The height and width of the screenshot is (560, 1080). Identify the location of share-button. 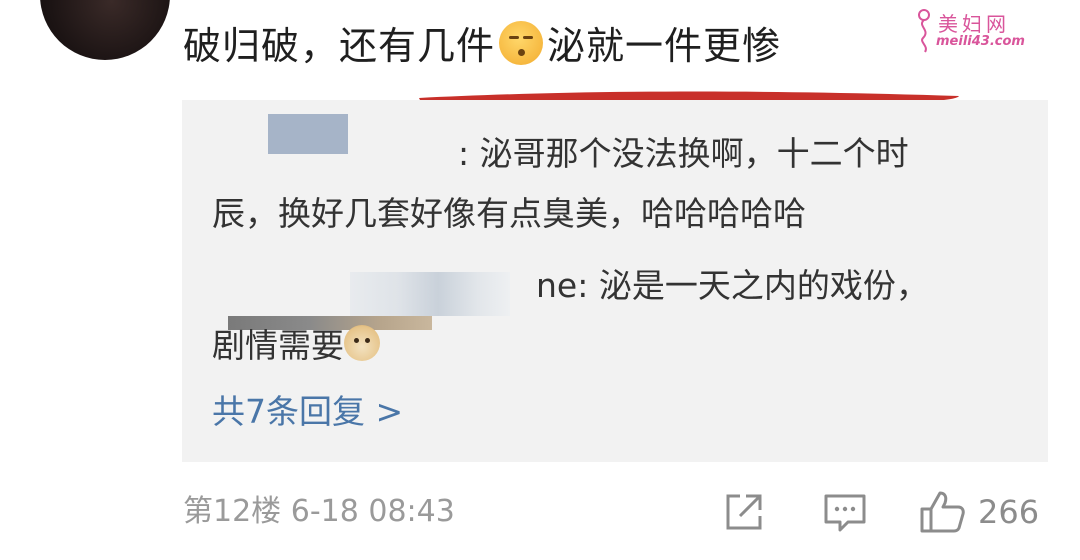
(744, 512).